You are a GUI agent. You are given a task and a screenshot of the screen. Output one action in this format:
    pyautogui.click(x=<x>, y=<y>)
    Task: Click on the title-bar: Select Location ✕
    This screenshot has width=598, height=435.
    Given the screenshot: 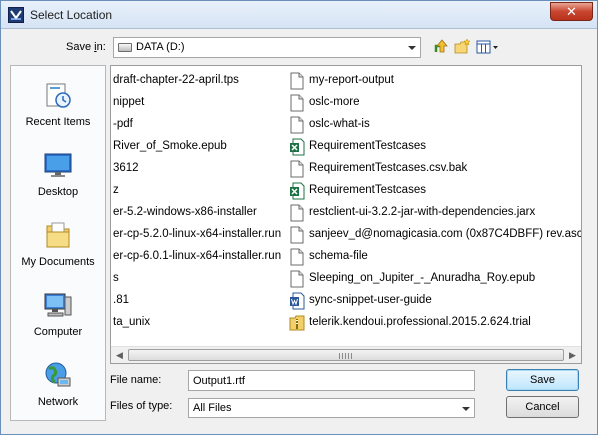 What is the action you would take?
    pyautogui.click(x=299, y=15)
    